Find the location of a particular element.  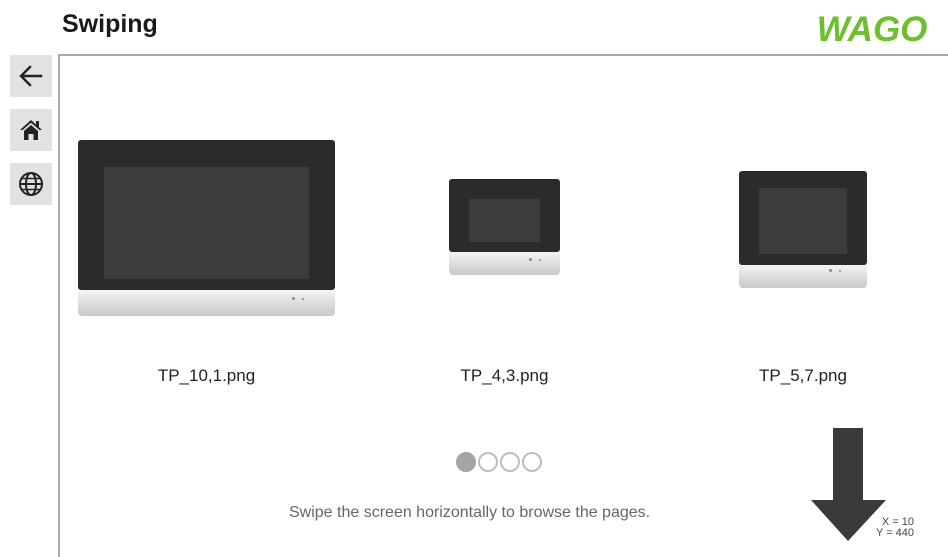

content-frame-left is located at coordinates (59, 305).